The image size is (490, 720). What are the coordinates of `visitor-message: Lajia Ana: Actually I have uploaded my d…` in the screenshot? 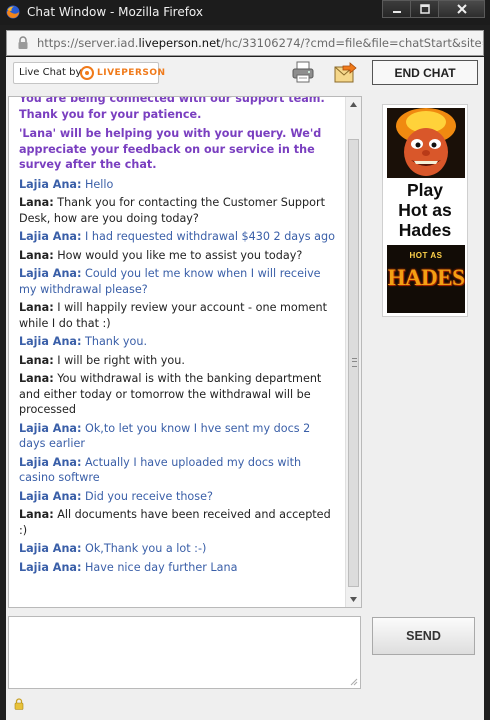 It's located at (179, 470).